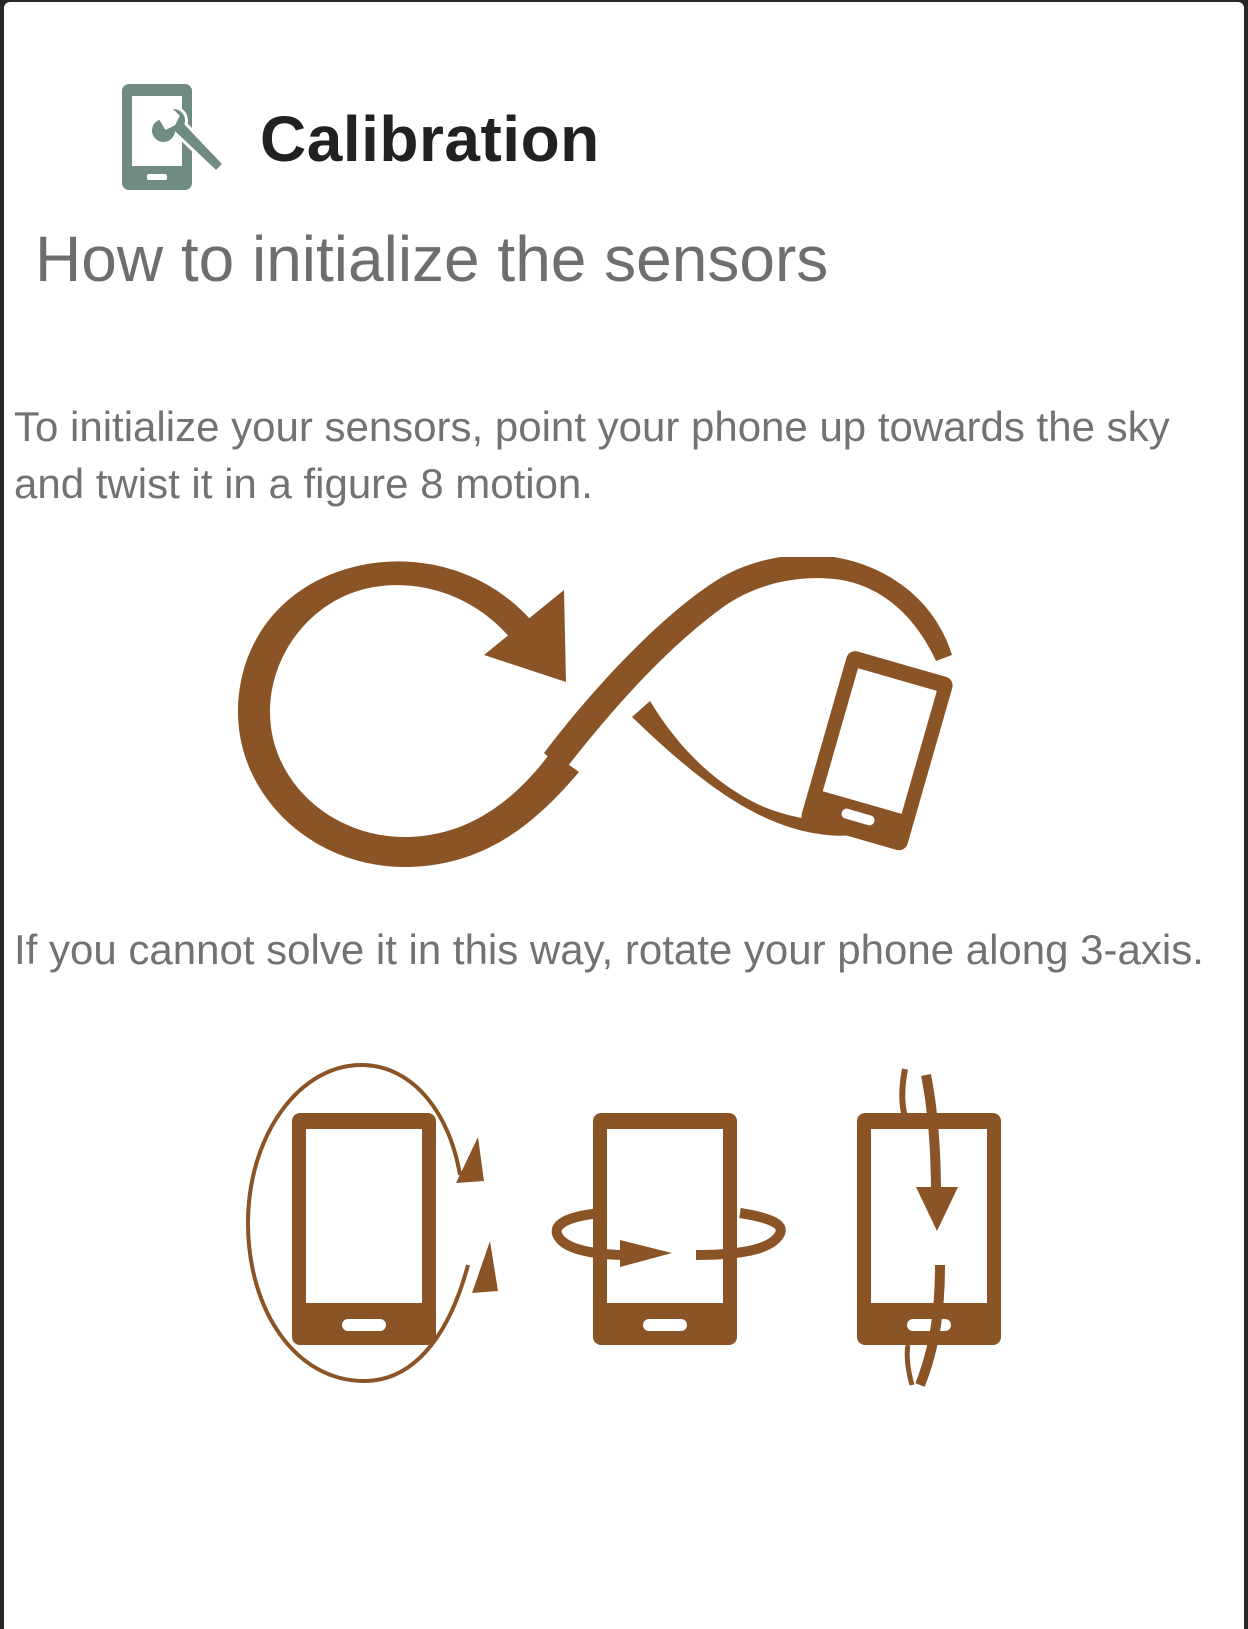 The width and height of the screenshot is (1248, 1629). I want to click on rotate-x-axis-illustration, so click(929, 1227).